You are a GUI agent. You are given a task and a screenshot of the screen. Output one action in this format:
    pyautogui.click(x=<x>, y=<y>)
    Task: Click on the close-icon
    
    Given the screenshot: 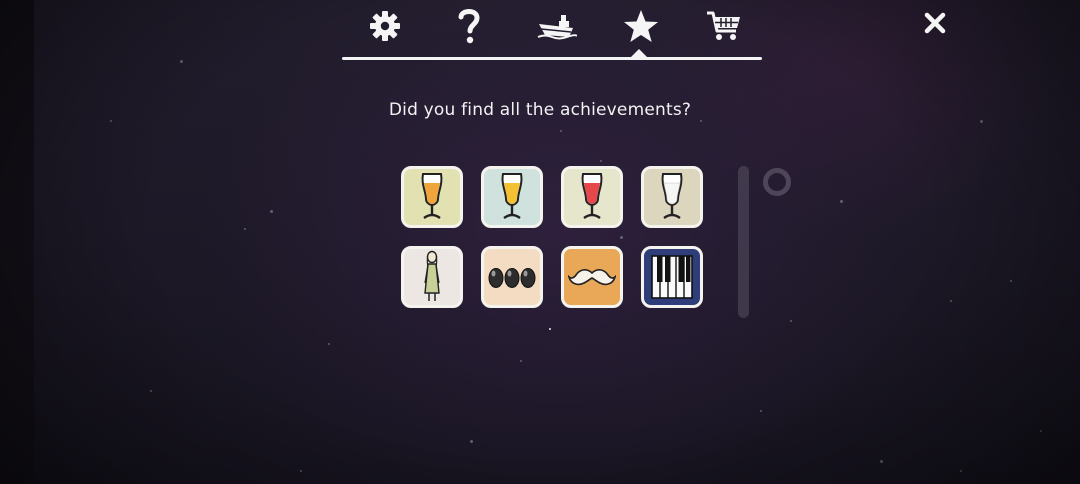 What is the action you would take?
    pyautogui.click(x=935, y=23)
    